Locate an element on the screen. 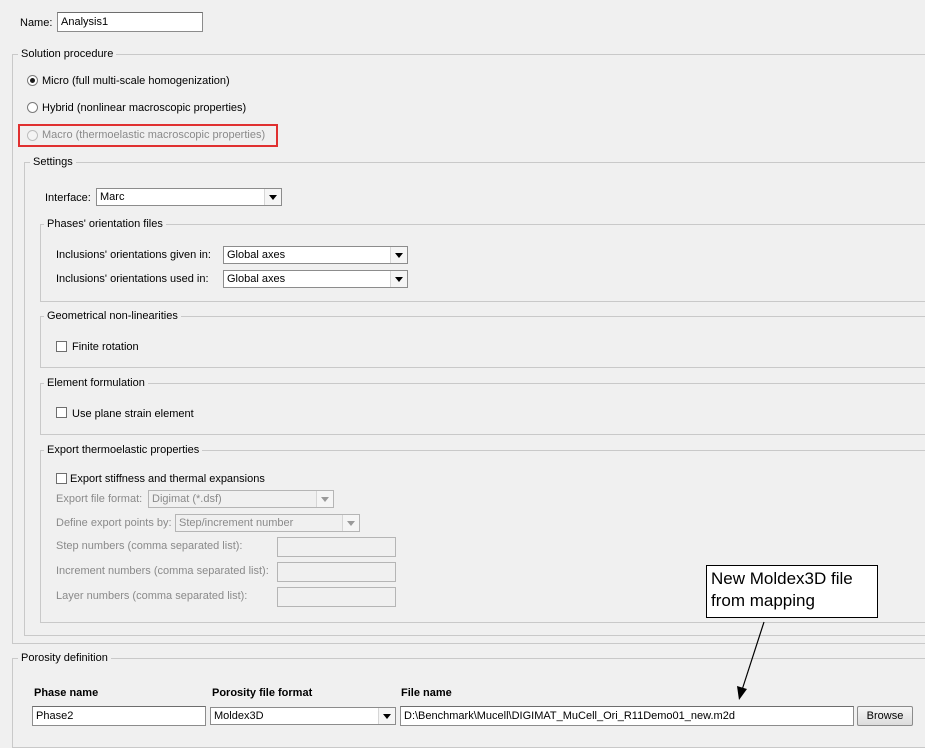 The height and width of the screenshot is (748, 925). annotation-arrow is located at coordinates (751, 660).